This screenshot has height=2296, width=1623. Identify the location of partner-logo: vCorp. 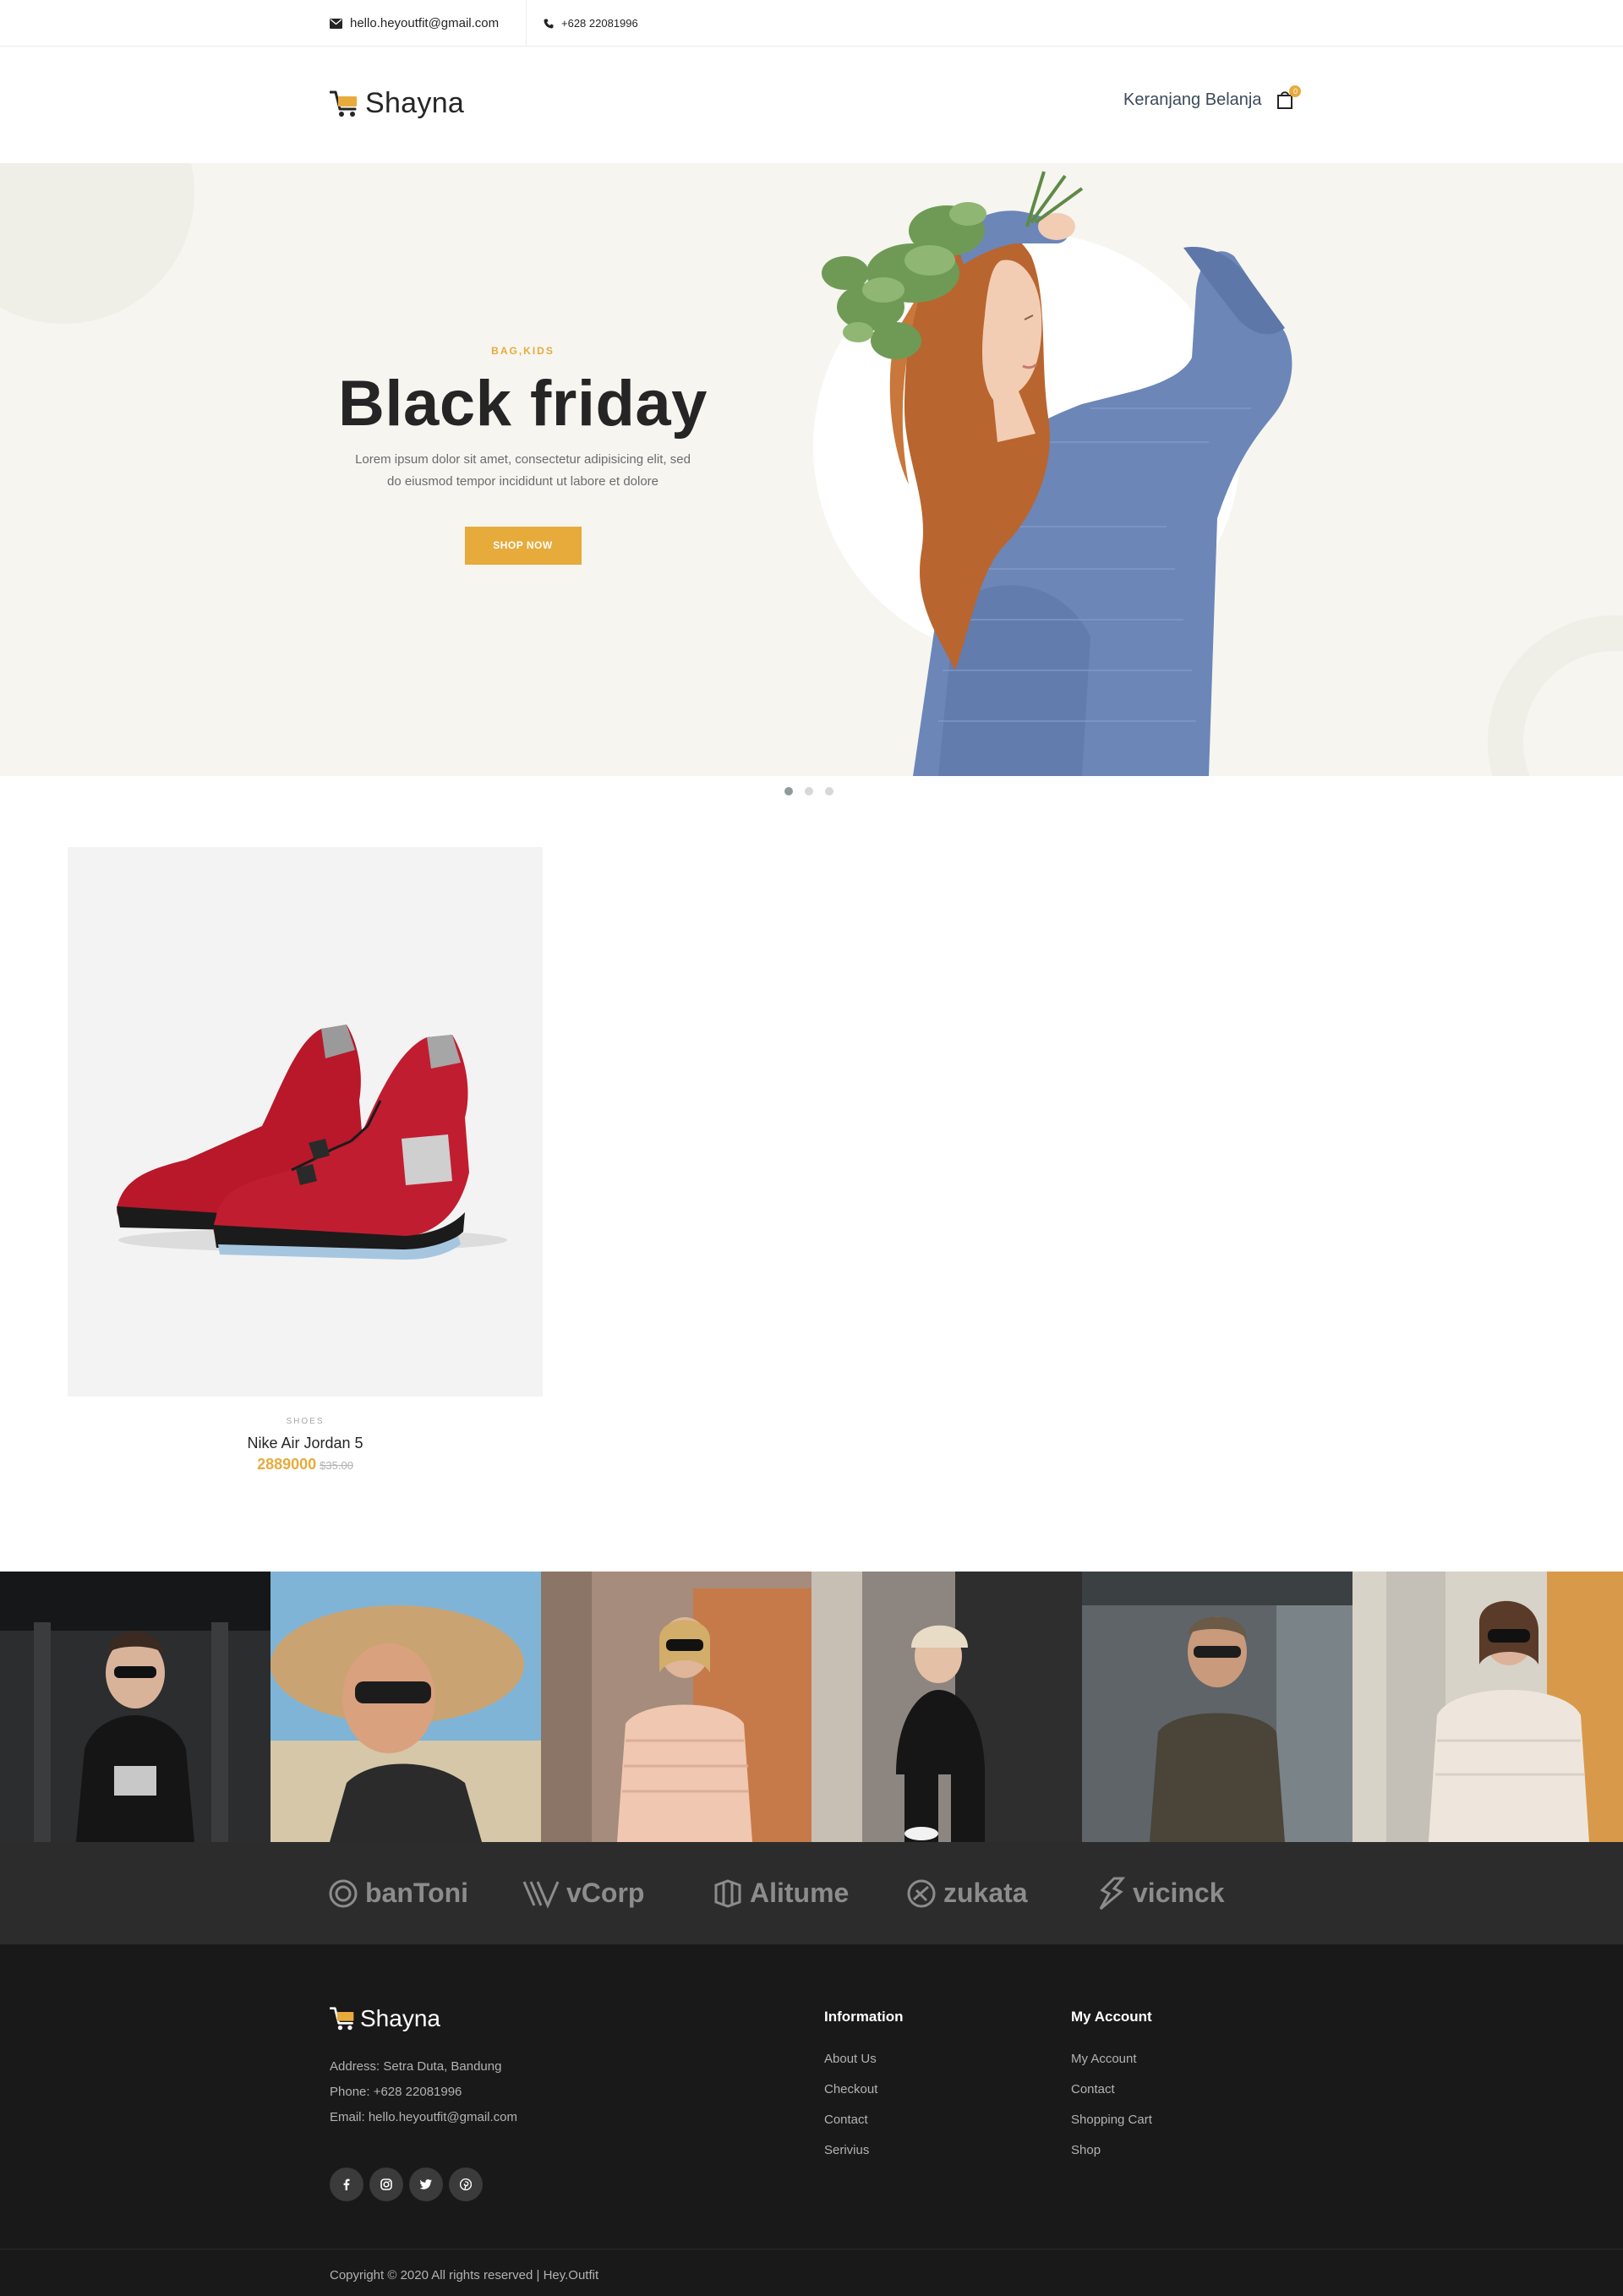
(583, 1893).